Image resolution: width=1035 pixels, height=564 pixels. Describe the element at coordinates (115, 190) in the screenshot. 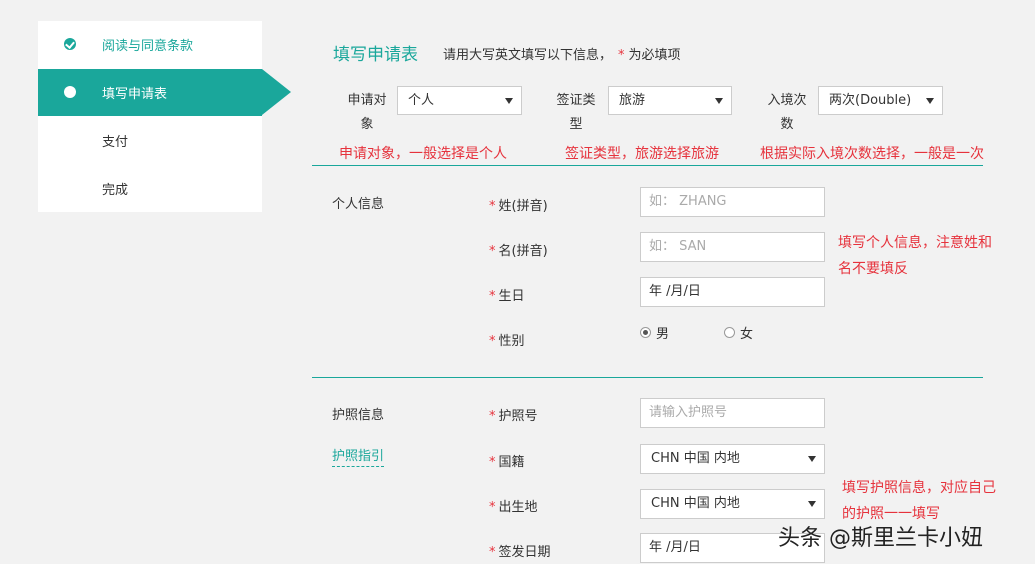

I see `step-label: 完成` at that location.